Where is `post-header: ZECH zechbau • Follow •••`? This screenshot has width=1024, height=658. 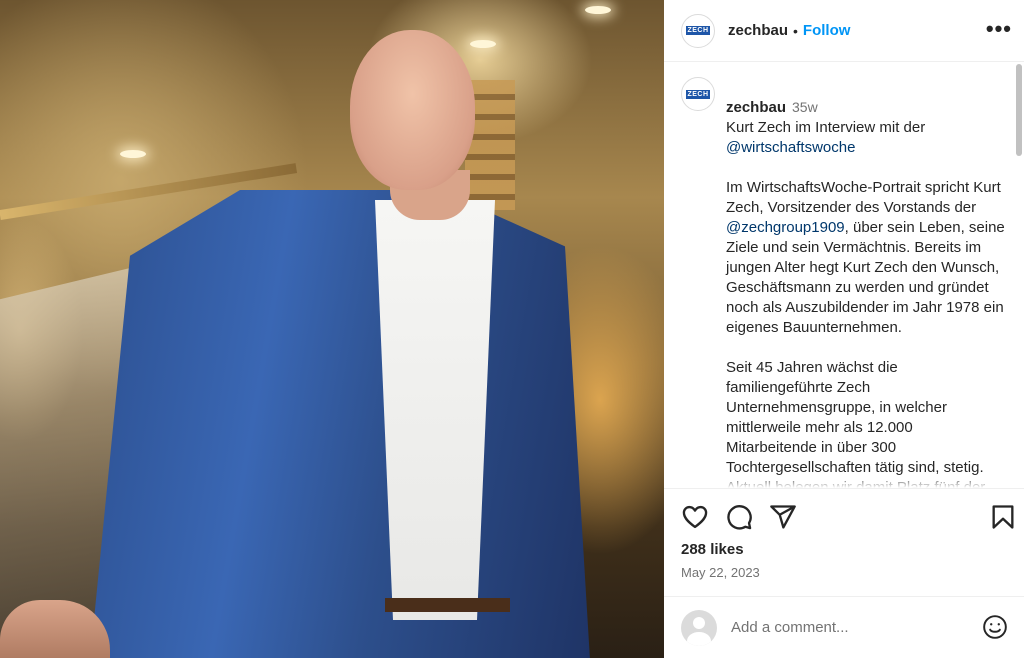 post-header: ZECH zechbau • Follow ••• is located at coordinates (844, 31).